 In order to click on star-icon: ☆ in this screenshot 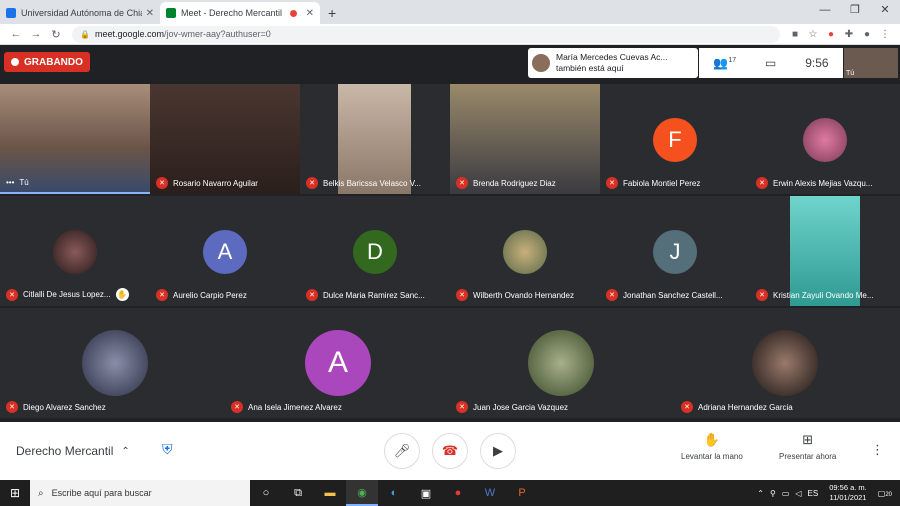, I will do `click(813, 34)`.